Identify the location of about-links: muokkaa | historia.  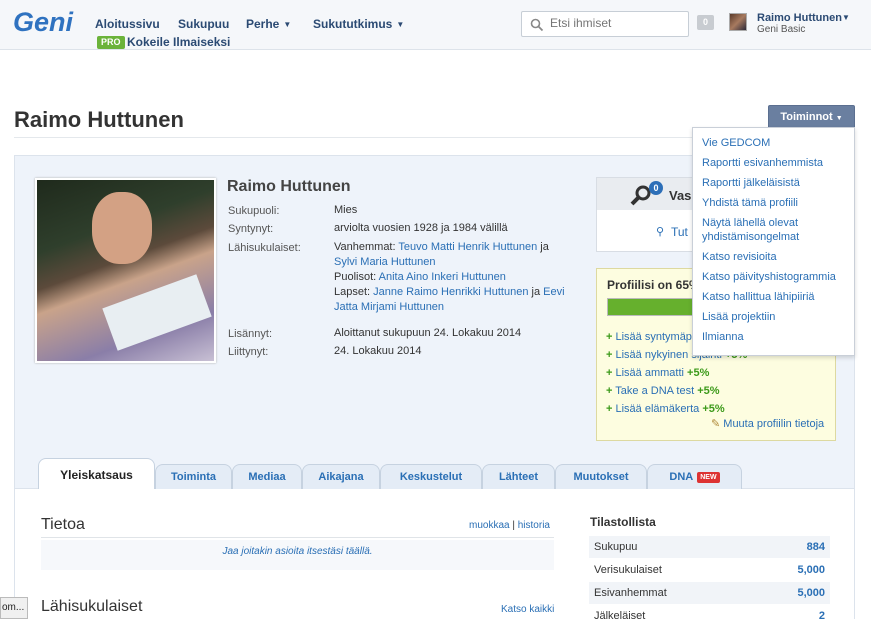
(509, 525).